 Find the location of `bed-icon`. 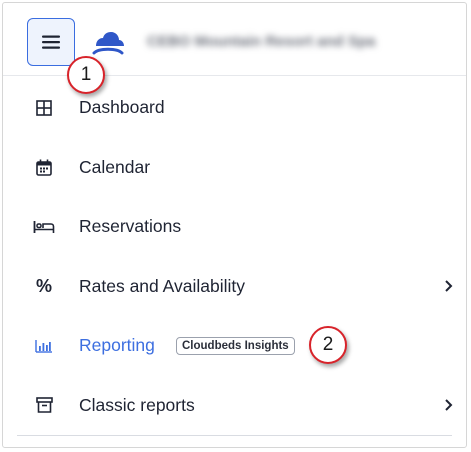

bed-icon is located at coordinates (44, 227).